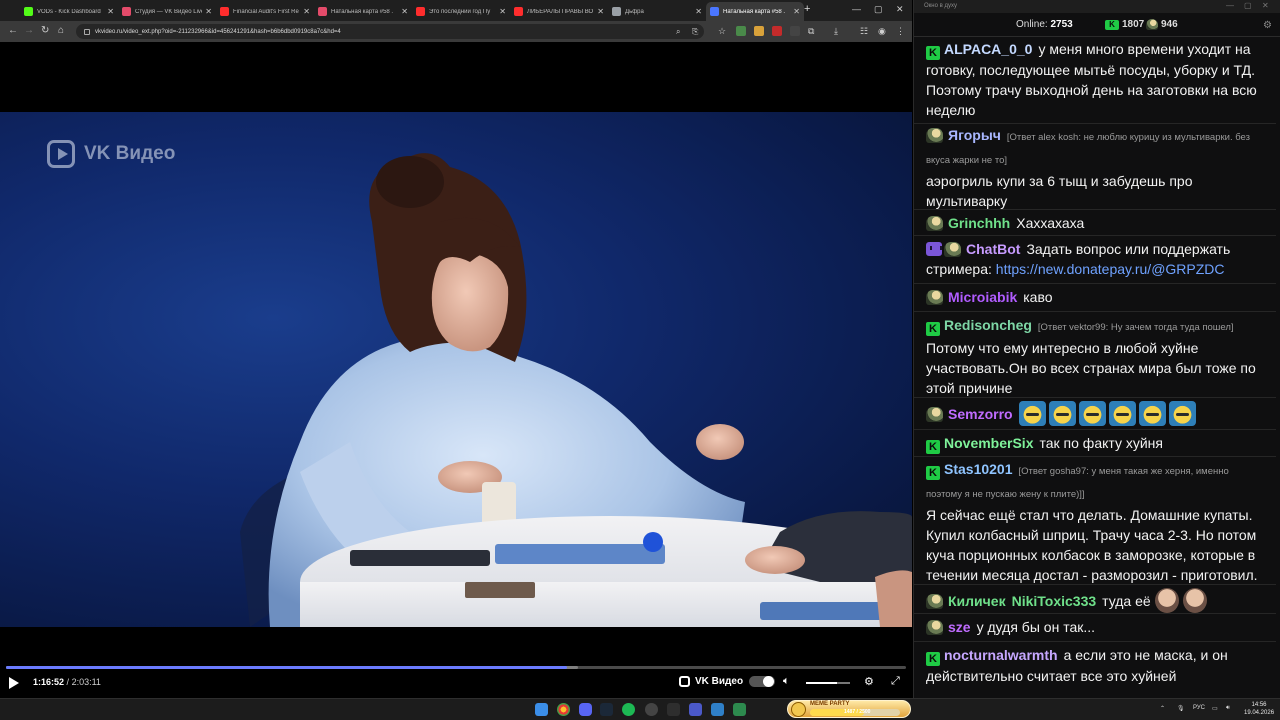 The image size is (1280, 720). Describe the element at coordinates (1110, 269) in the screenshot. I see `donate-link: https://new.donatepay.ru/@GRPZDC` at that location.